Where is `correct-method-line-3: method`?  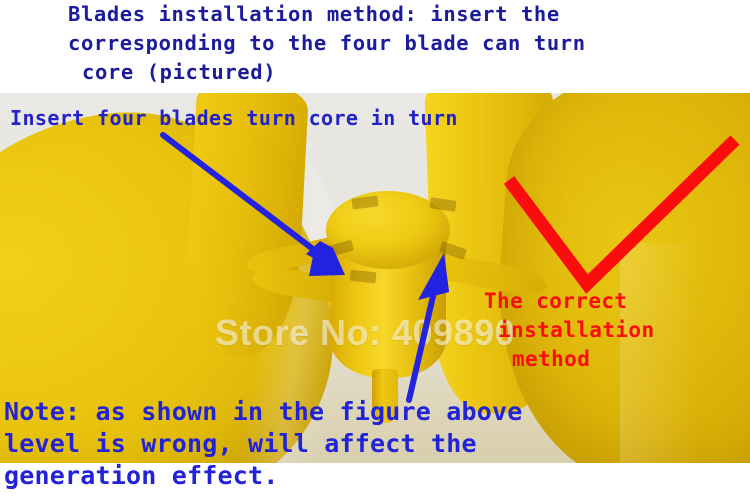 correct-method-line-3: method is located at coordinates (551, 359).